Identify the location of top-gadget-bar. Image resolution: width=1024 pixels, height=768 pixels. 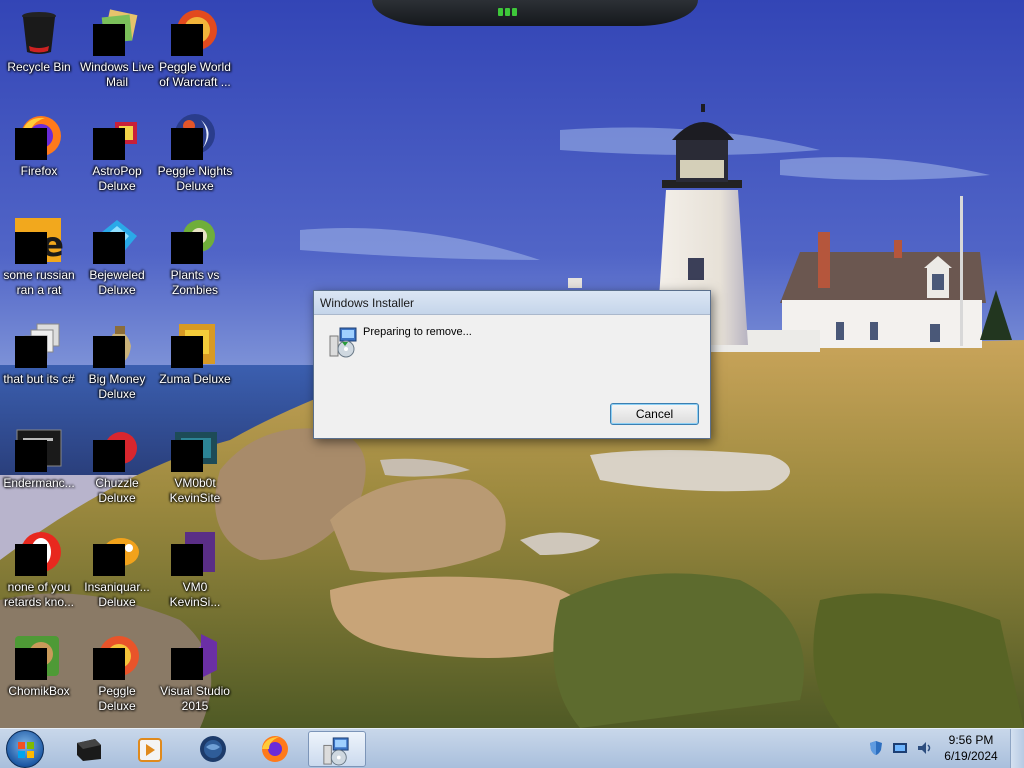
(535, 13).